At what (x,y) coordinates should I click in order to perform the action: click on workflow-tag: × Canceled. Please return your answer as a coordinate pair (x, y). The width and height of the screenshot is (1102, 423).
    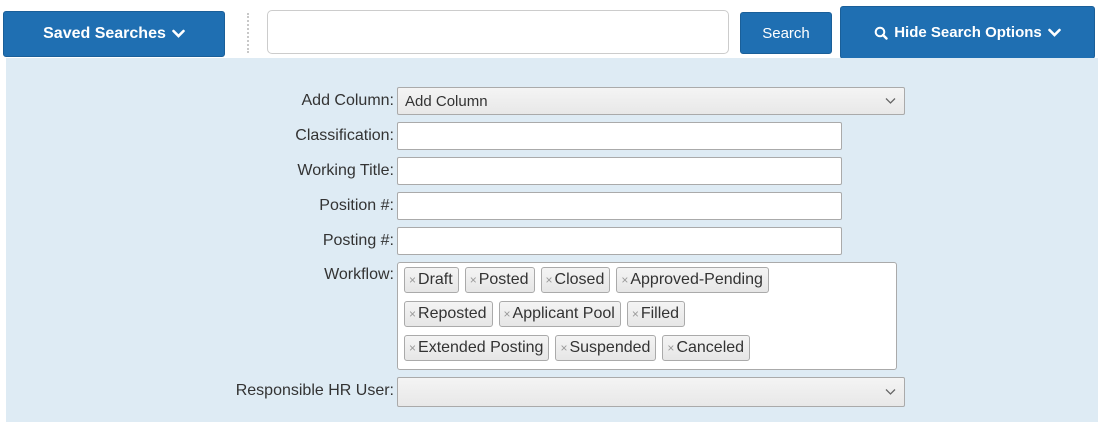
    Looking at the image, I should click on (706, 348).